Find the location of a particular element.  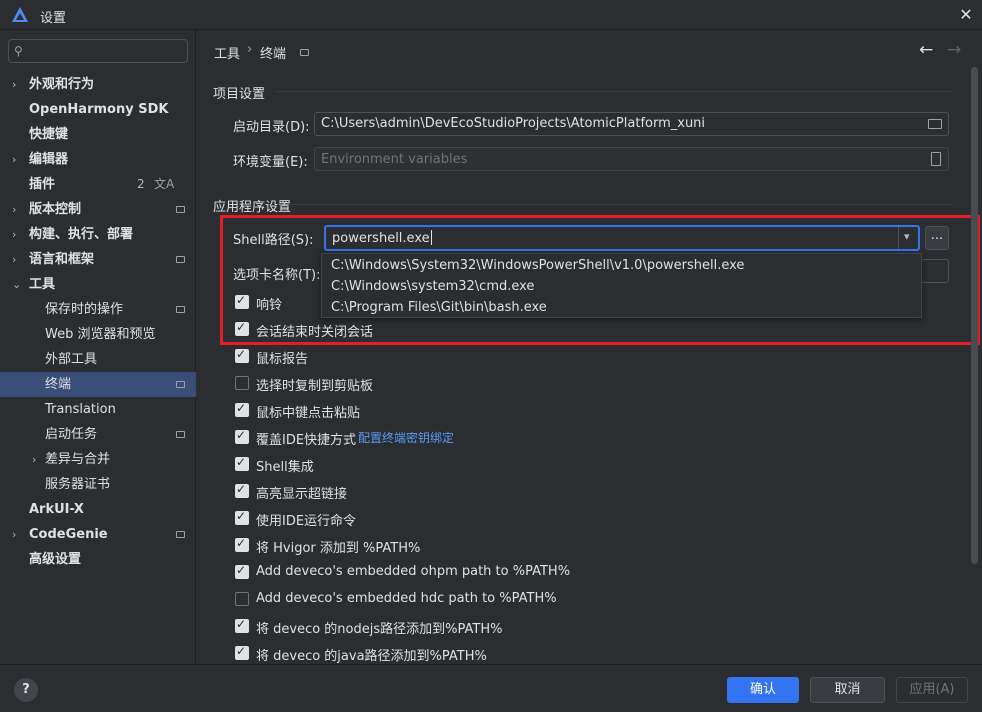

sidebar-item-web-browsers: Web 浏览器和预览 is located at coordinates (98, 334).